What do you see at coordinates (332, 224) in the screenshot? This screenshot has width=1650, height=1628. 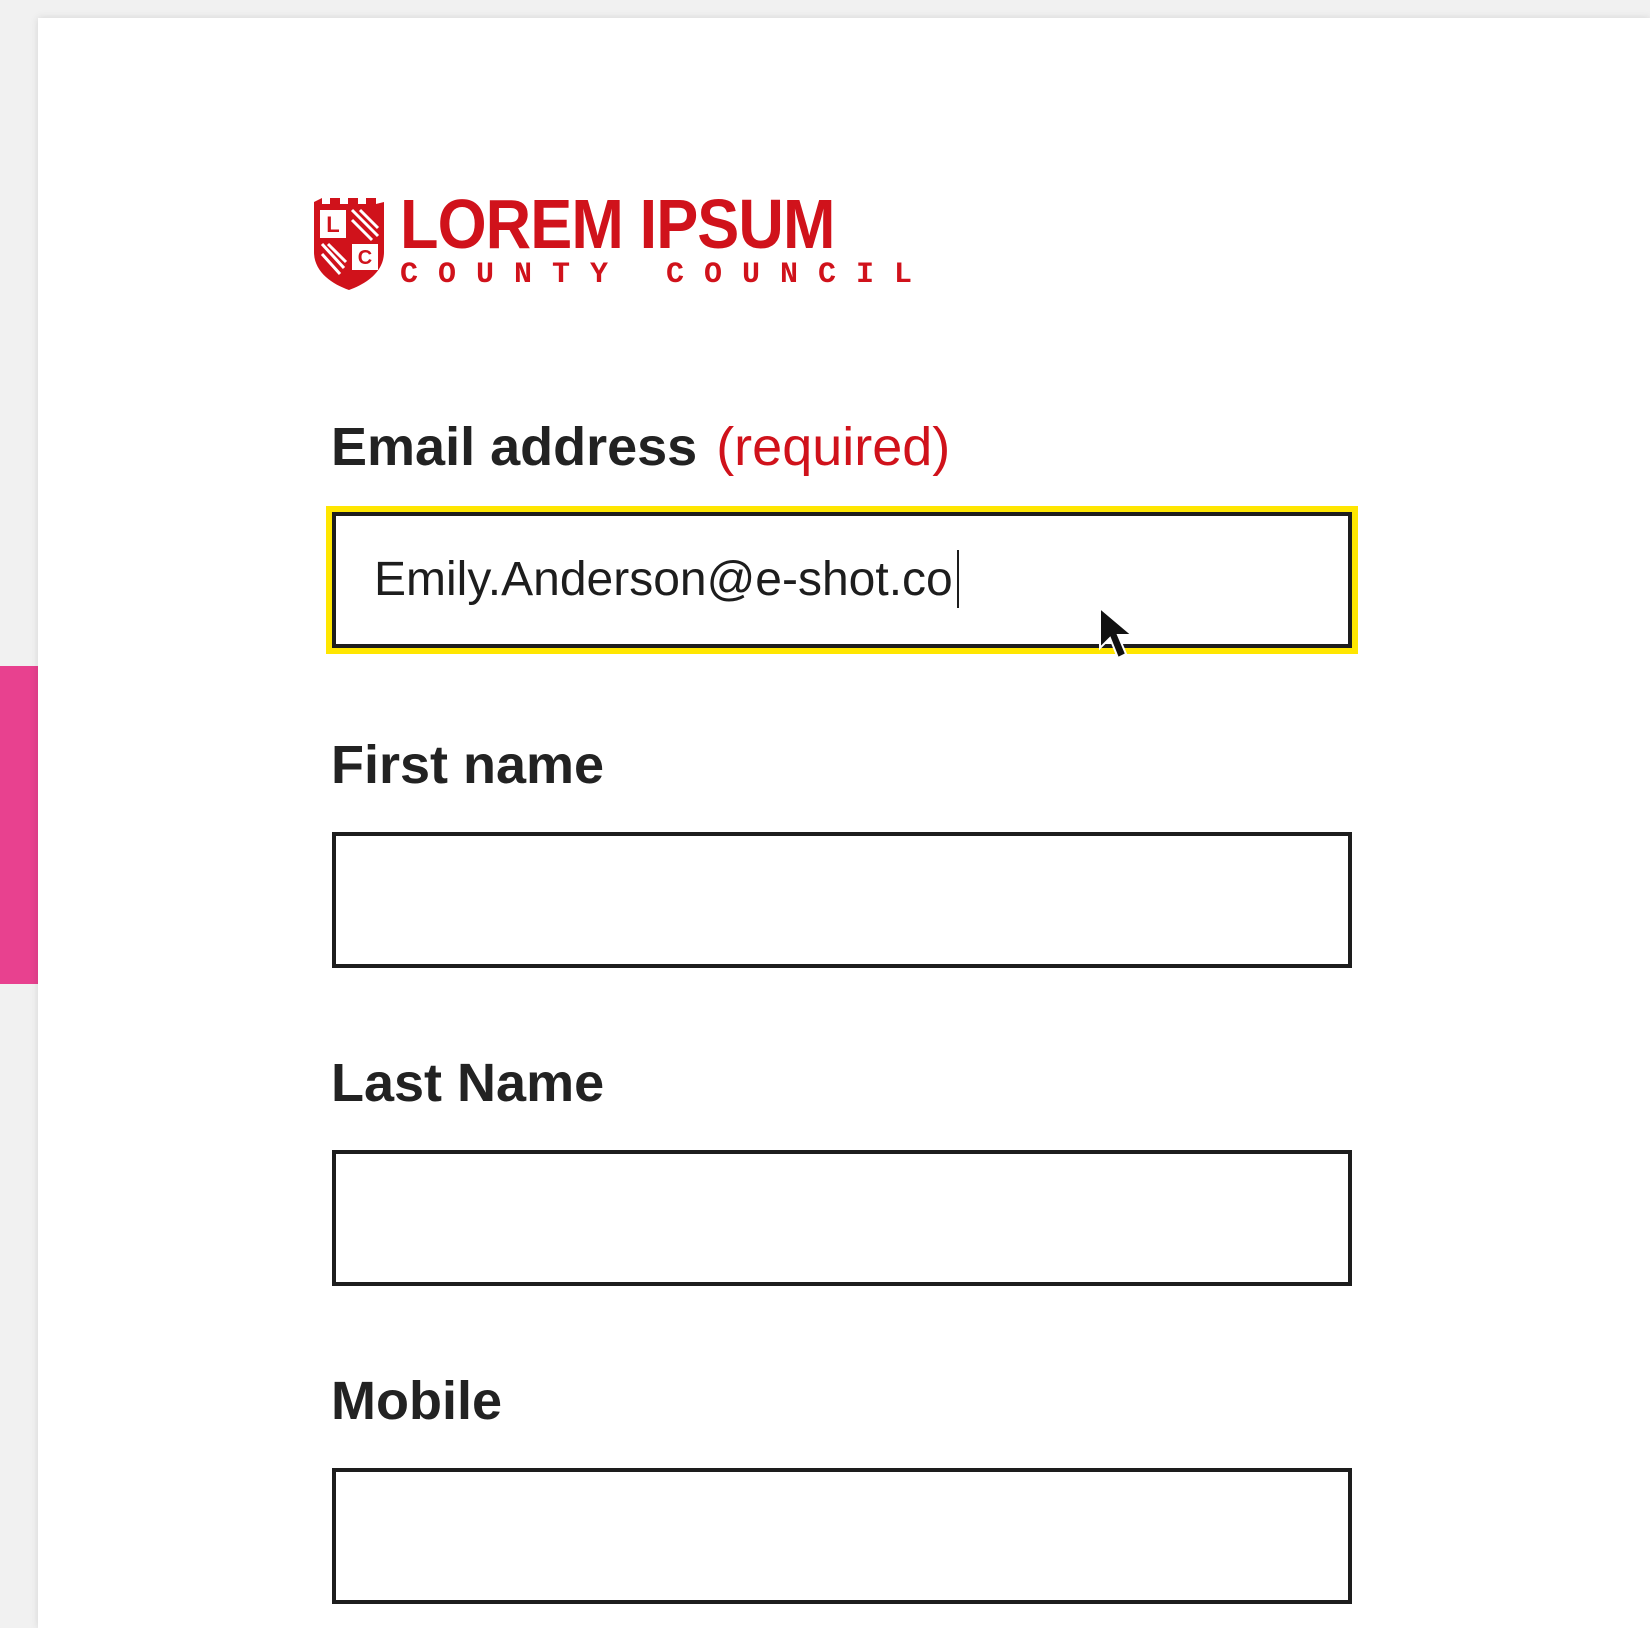 I see `svg-text: L` at bounding box center [332, 224].